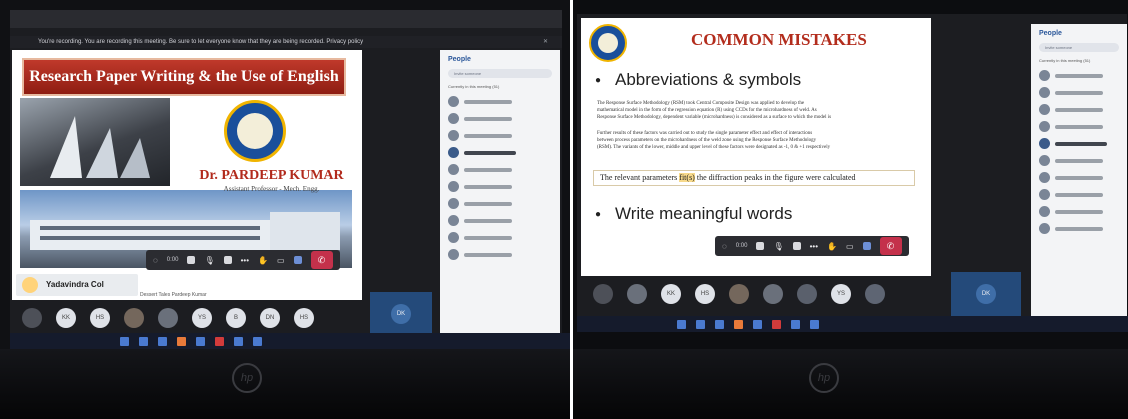  I want to click on participant-tile: DN, so click(270, 318).